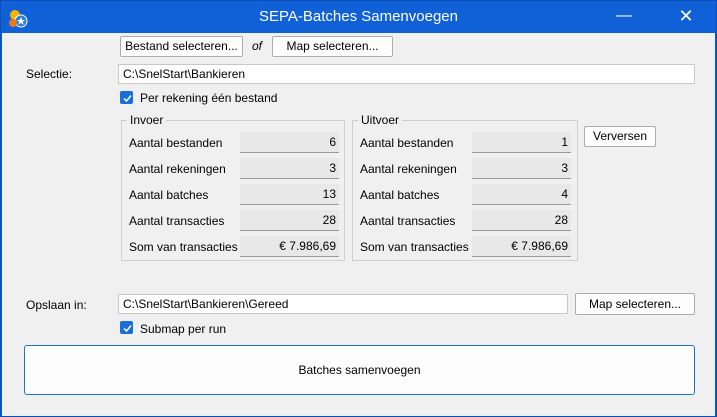 This screenshot has width=717, height=417. I want to click on input-accounts-value: 3, so click(289, 168).